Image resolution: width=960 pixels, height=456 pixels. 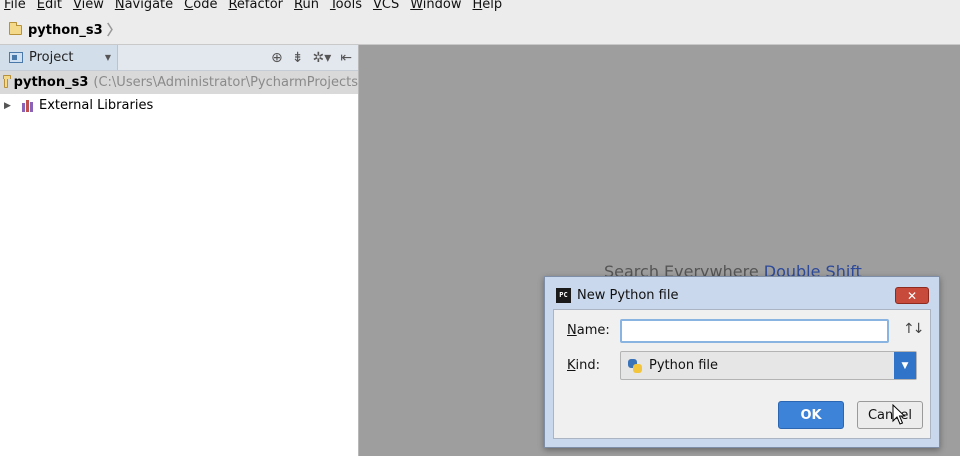 I want to click on menu-edit: Edit, so click(x=51, y=5).